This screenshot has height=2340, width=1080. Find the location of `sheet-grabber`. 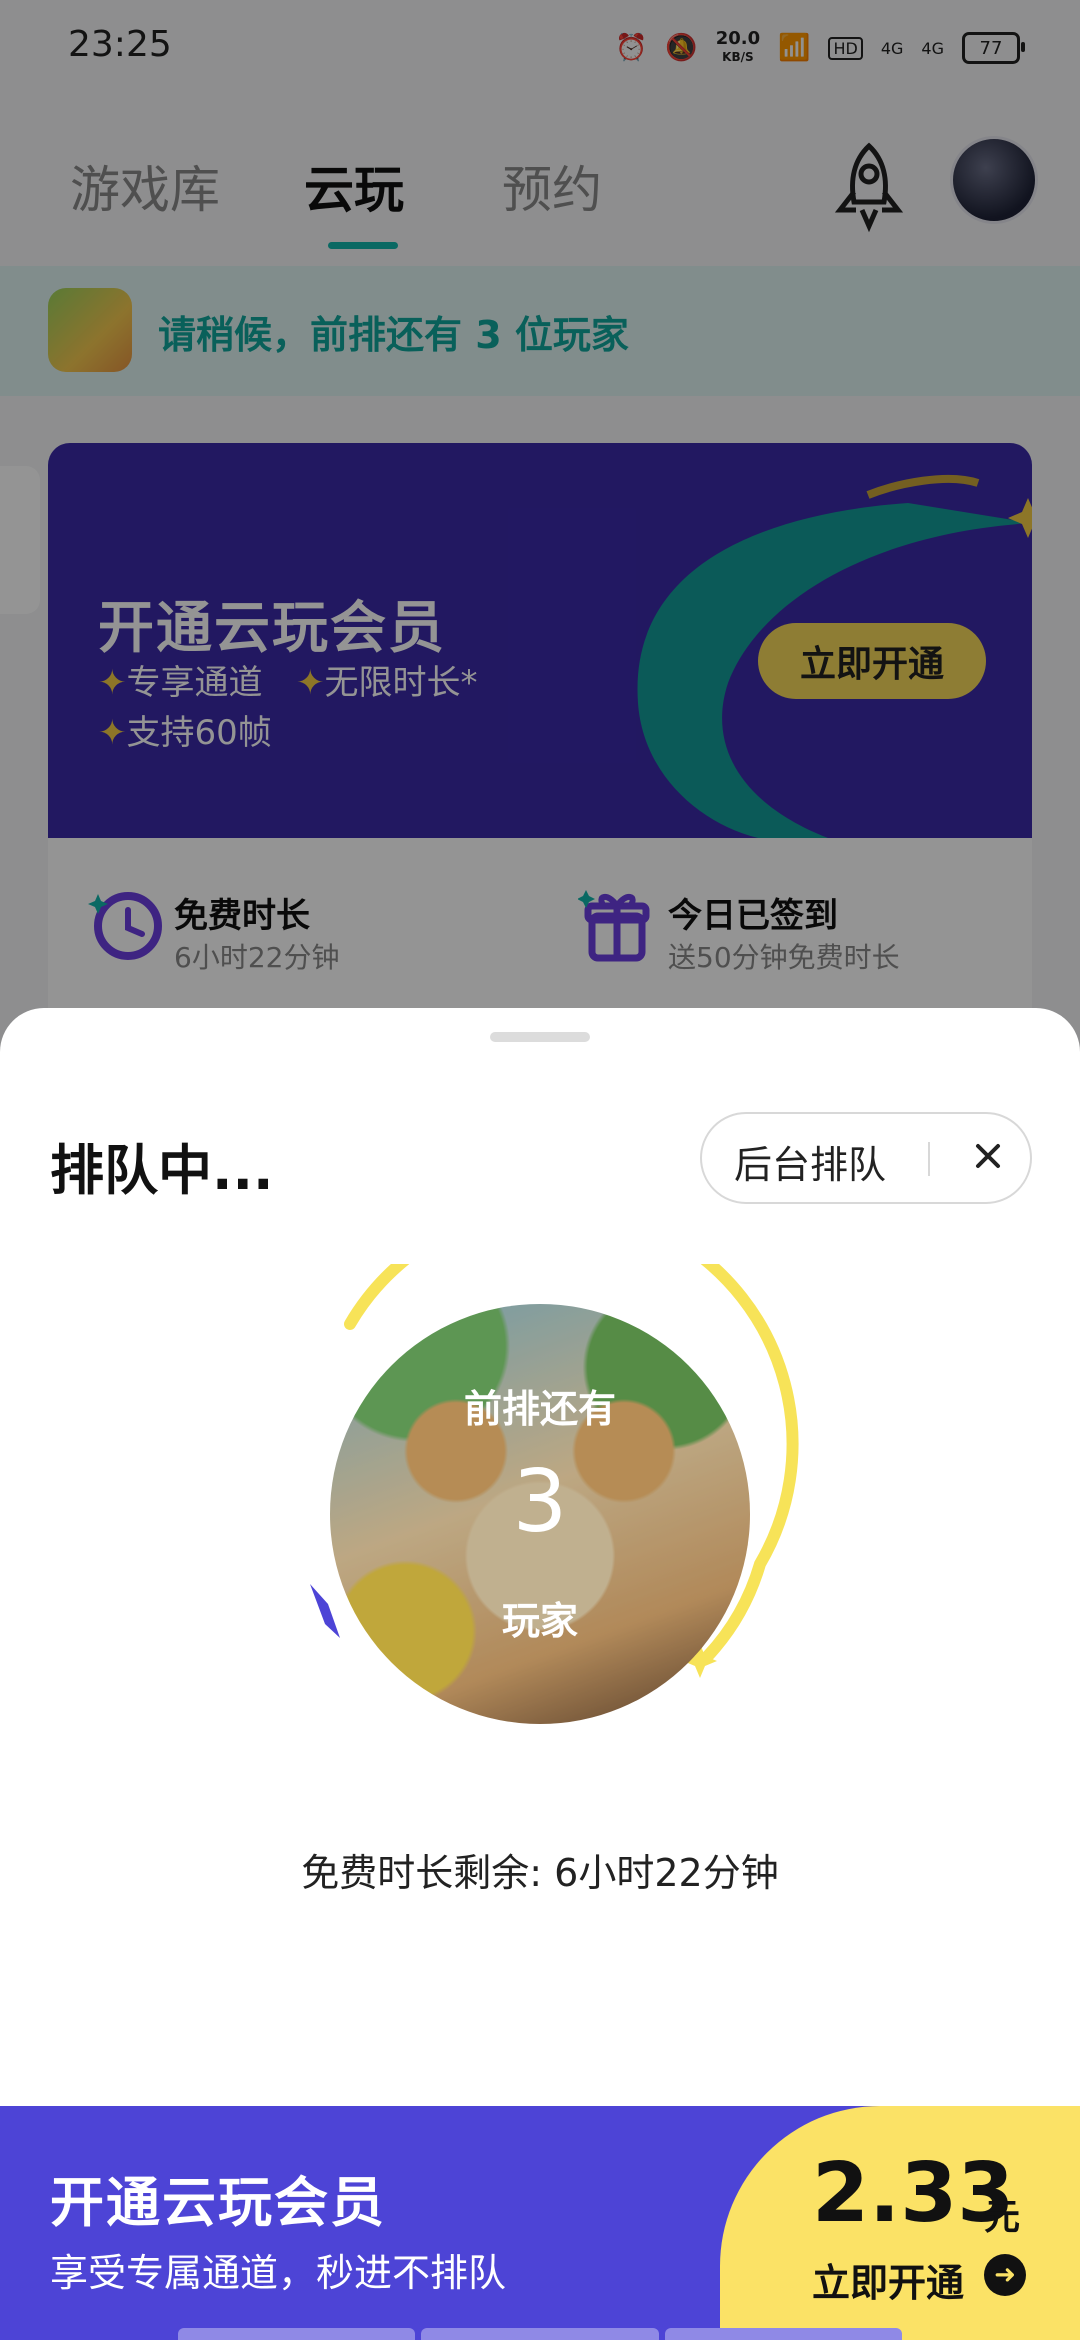

sheet-grabber is located at coordinates (540, 1037).